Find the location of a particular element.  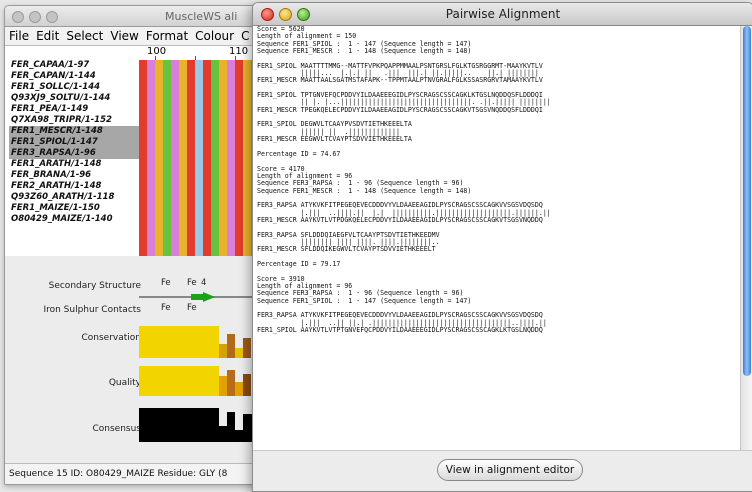

sequence-name: Q93XJ9_SOLTU/1-144 is located at coordinates (74, 98).